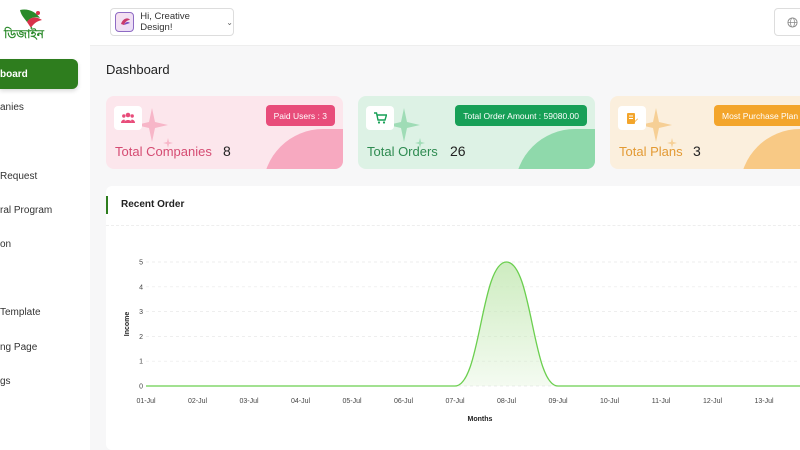  What do you see at coordinates (661, 401) in the screenshot?
I see `x-tick-label: 11-Jul` at bounding box center [661, 401].